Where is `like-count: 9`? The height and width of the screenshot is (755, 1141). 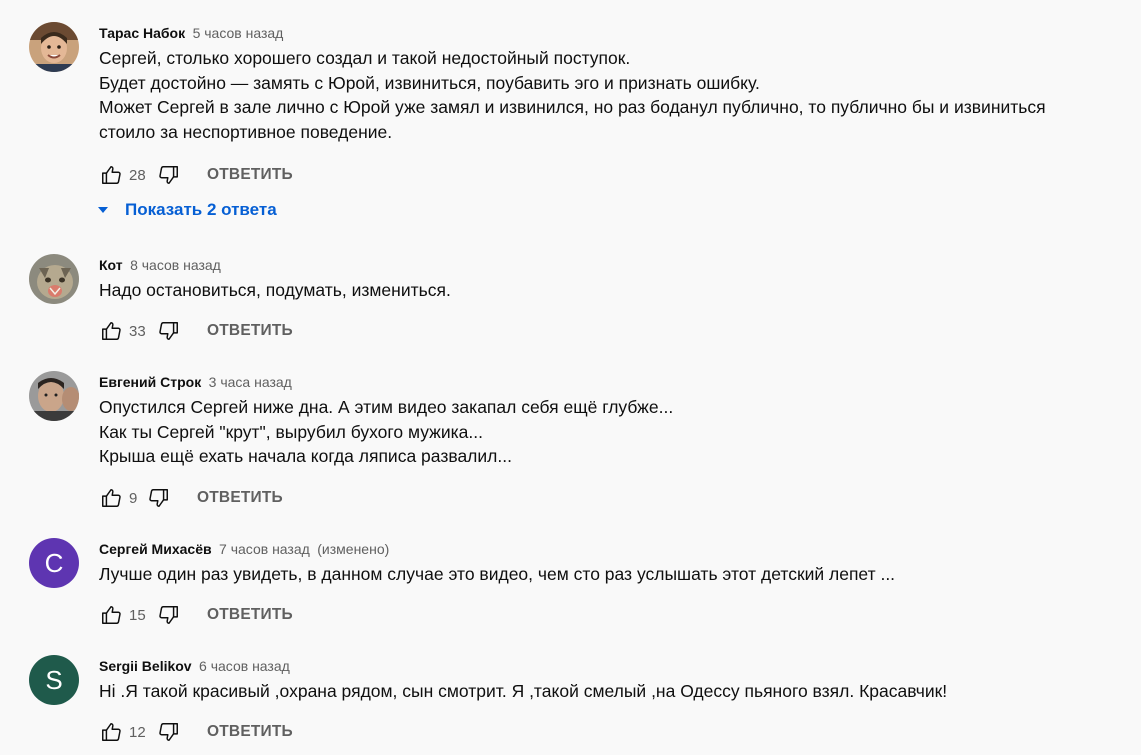
like-count: 9 is located at coordinates (133, 498).